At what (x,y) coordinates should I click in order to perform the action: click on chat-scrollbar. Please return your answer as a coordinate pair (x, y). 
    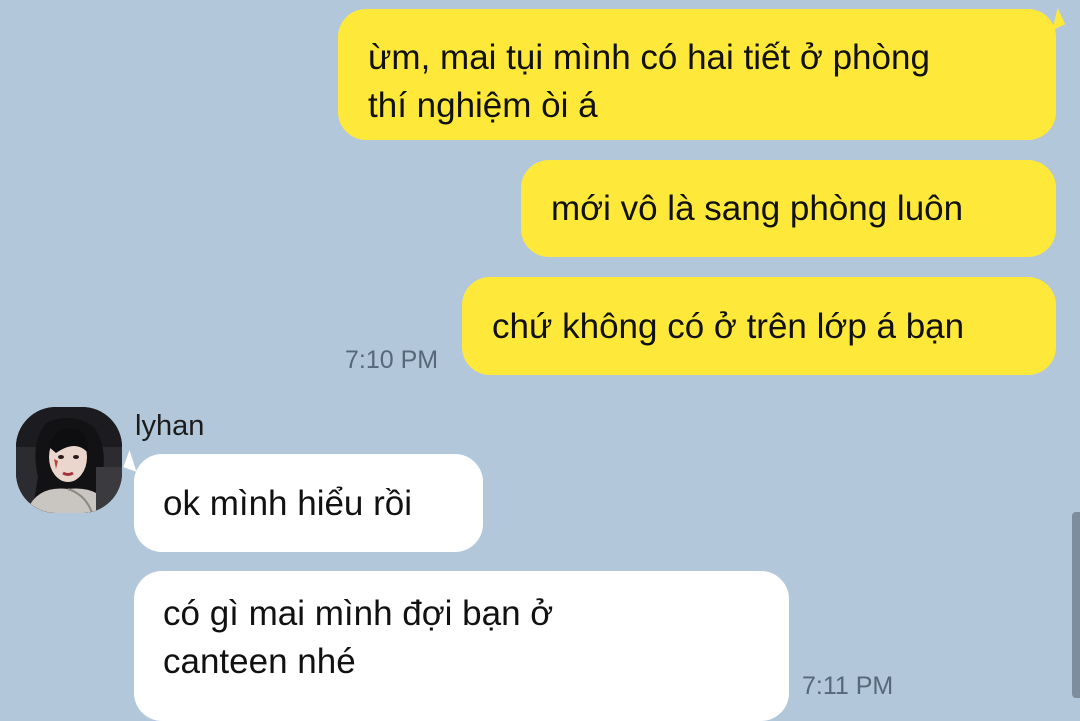
    Looking at the image, I should click on (1076, 605).